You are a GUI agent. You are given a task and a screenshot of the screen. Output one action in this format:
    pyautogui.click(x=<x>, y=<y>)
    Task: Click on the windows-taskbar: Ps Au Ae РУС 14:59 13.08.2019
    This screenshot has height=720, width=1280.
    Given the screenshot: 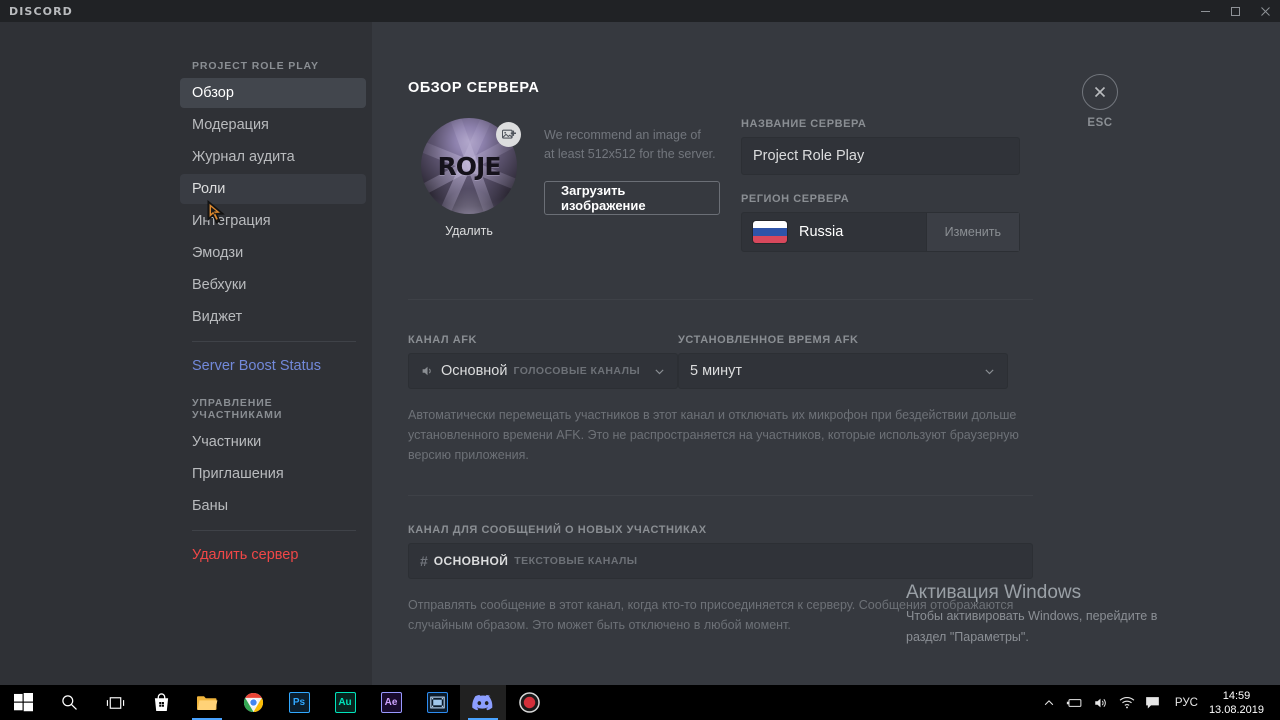 What is the action you would take?
    pyautogui.click(x=640, y=702)
    